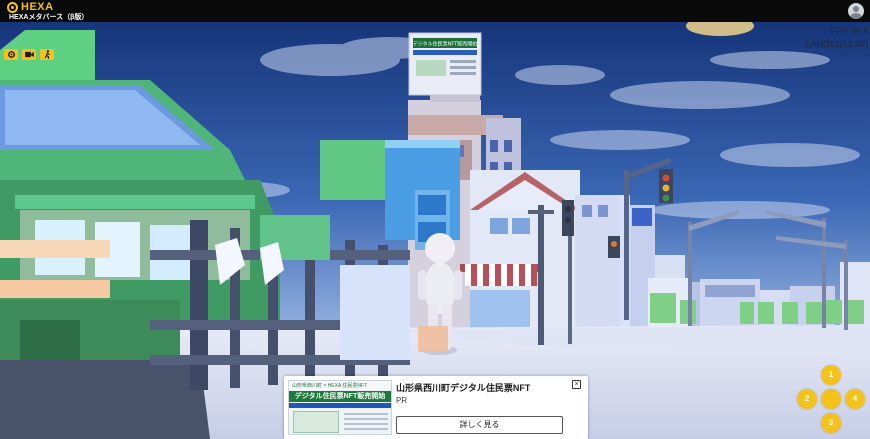 This screenshot has height=439, width=870. I want to click on land-label: LAND#1, so click(822, 44).